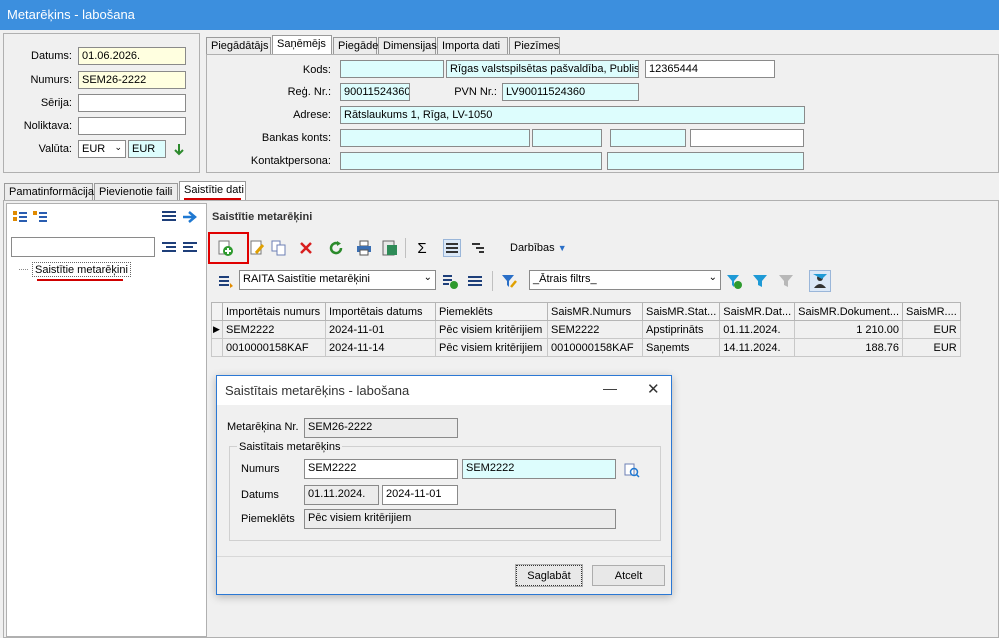 This screenshot has width=999, height=638. I want to click on refresh-icon, so click(336, 248).